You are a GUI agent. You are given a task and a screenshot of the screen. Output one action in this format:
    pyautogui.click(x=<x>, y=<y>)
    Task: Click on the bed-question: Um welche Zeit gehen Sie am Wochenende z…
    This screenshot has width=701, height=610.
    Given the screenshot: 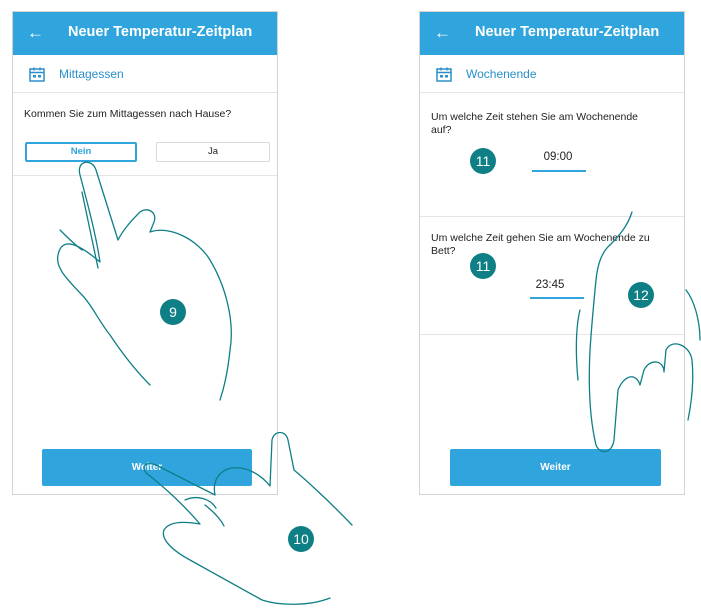 What is the action you would take?
    pyautogui.click(x=540, y=244)
    